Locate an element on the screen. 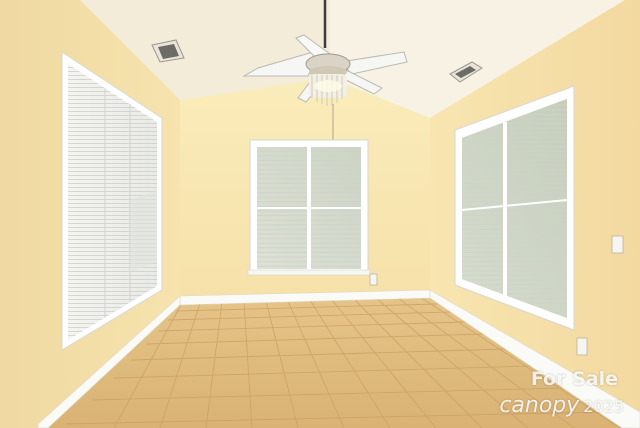 This screenshot has height=428, width=640. watermark-brand-name: canopy is located at coordinates (539, 405).